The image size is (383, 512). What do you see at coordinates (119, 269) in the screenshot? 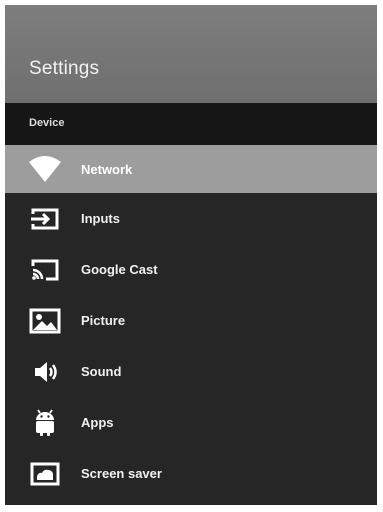
I see `menu-item-label: Google Cast` at bounding box center [119, 269].